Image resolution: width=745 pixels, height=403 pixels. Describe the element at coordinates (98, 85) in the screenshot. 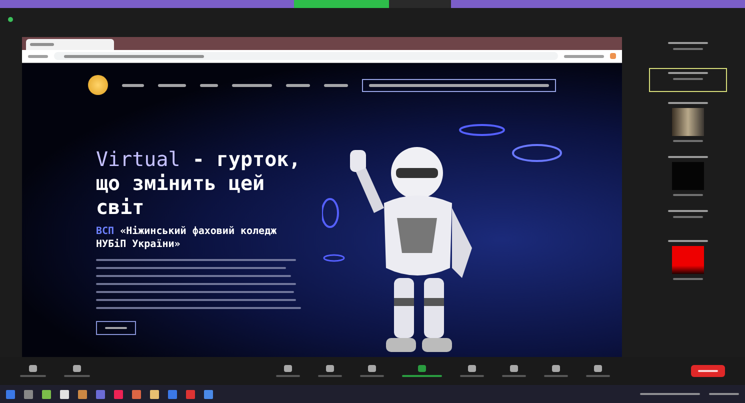

I see `logo-icon` at that location.